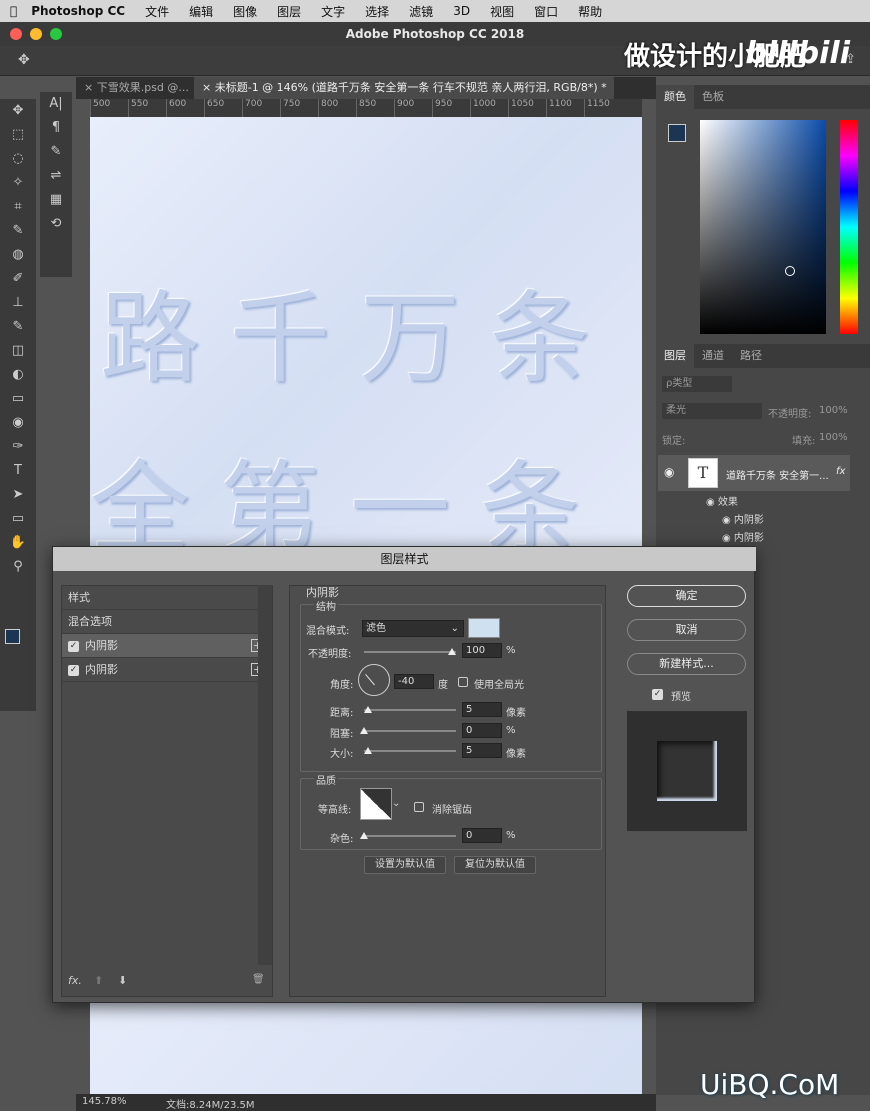  I want to click on ok-button: 确定, so click(686, 596).